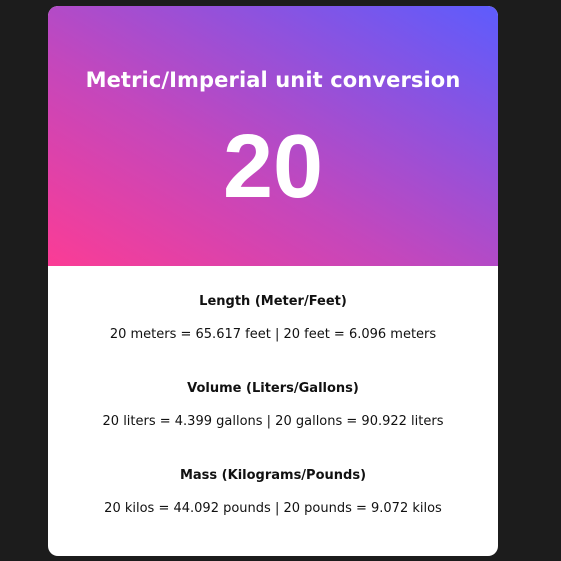 The image size is (561, 561). I want to click on input-number-display: 20, so click(273, 167).